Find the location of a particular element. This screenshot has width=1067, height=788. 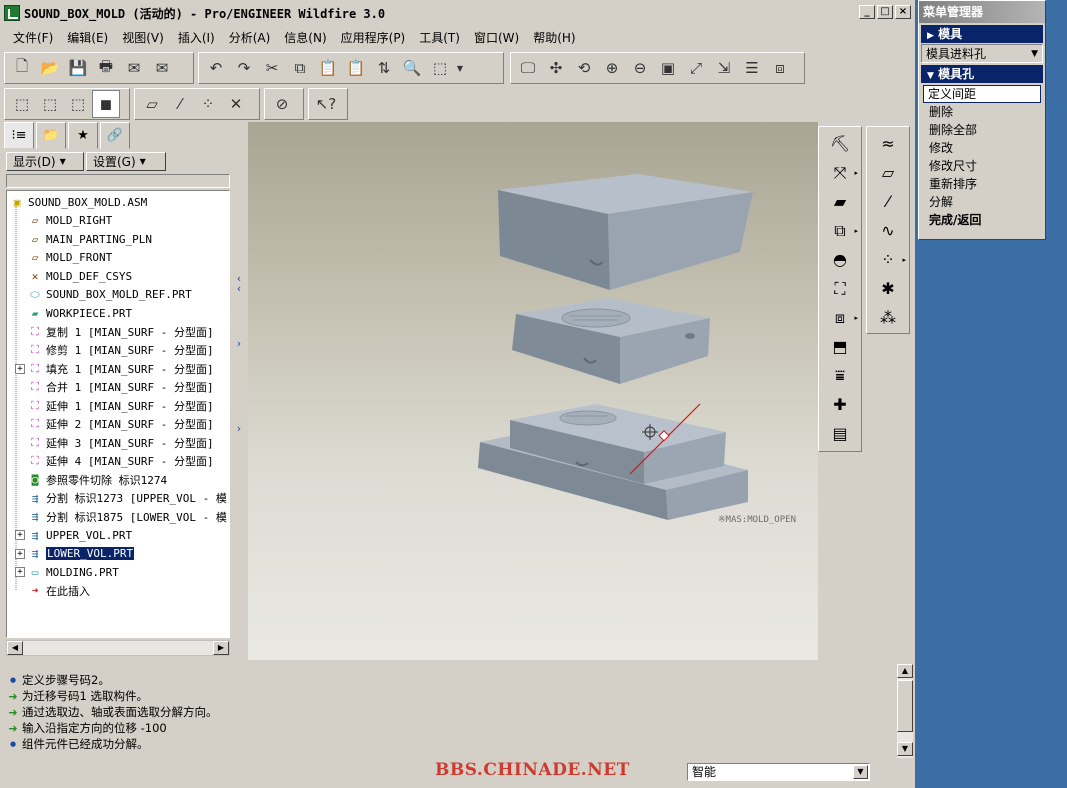

view-manager-icon: ⧈ is located at coordinates (780, 68).